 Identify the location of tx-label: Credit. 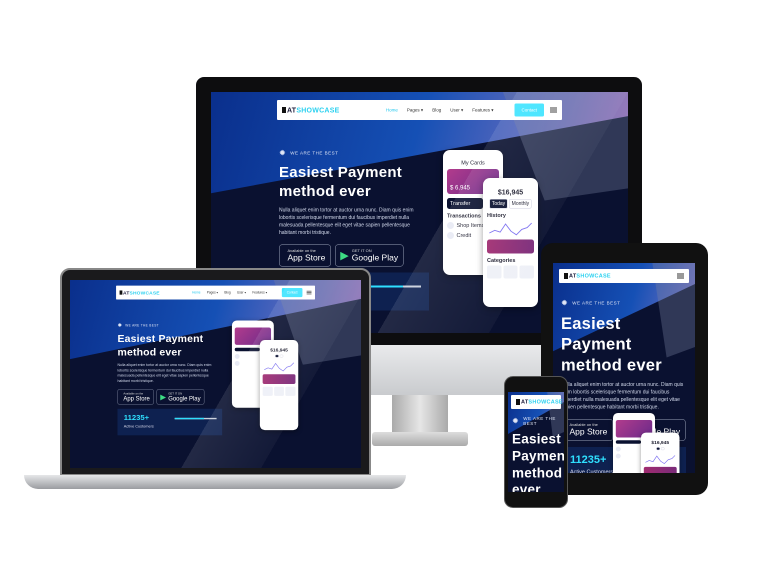
(464, 235).